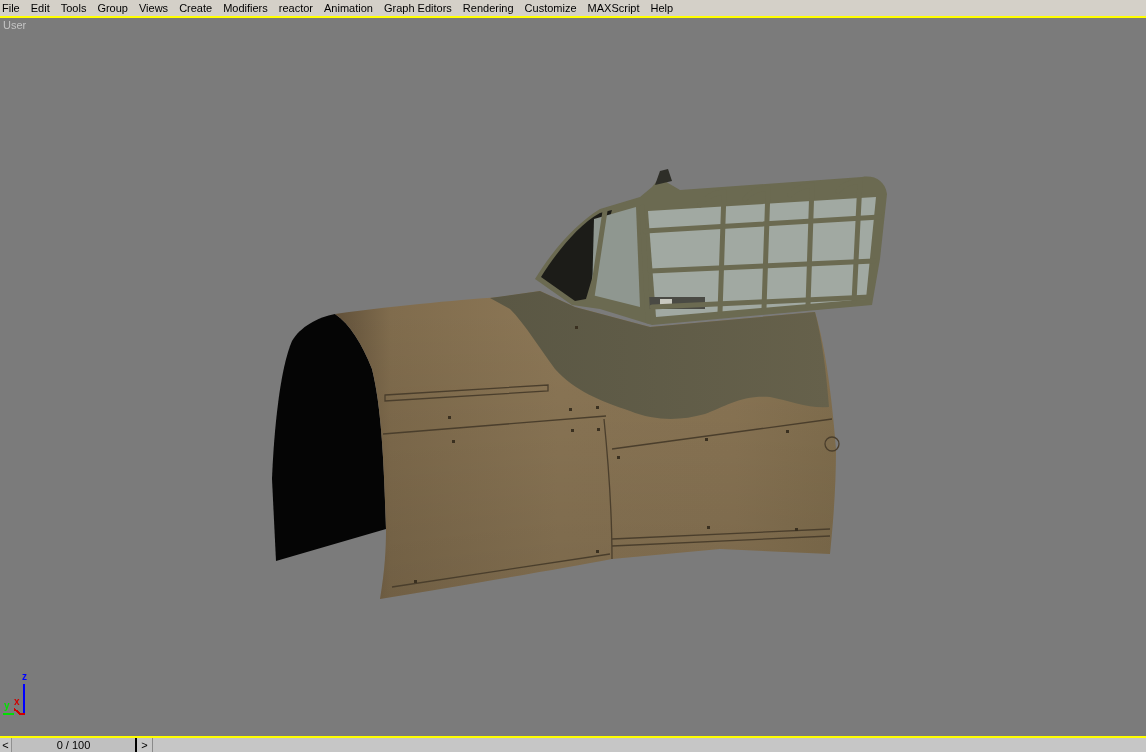 The height and width of the screenshot is (752, 1146). I want to click on menu-item: Modifiers, so click(245, 8).